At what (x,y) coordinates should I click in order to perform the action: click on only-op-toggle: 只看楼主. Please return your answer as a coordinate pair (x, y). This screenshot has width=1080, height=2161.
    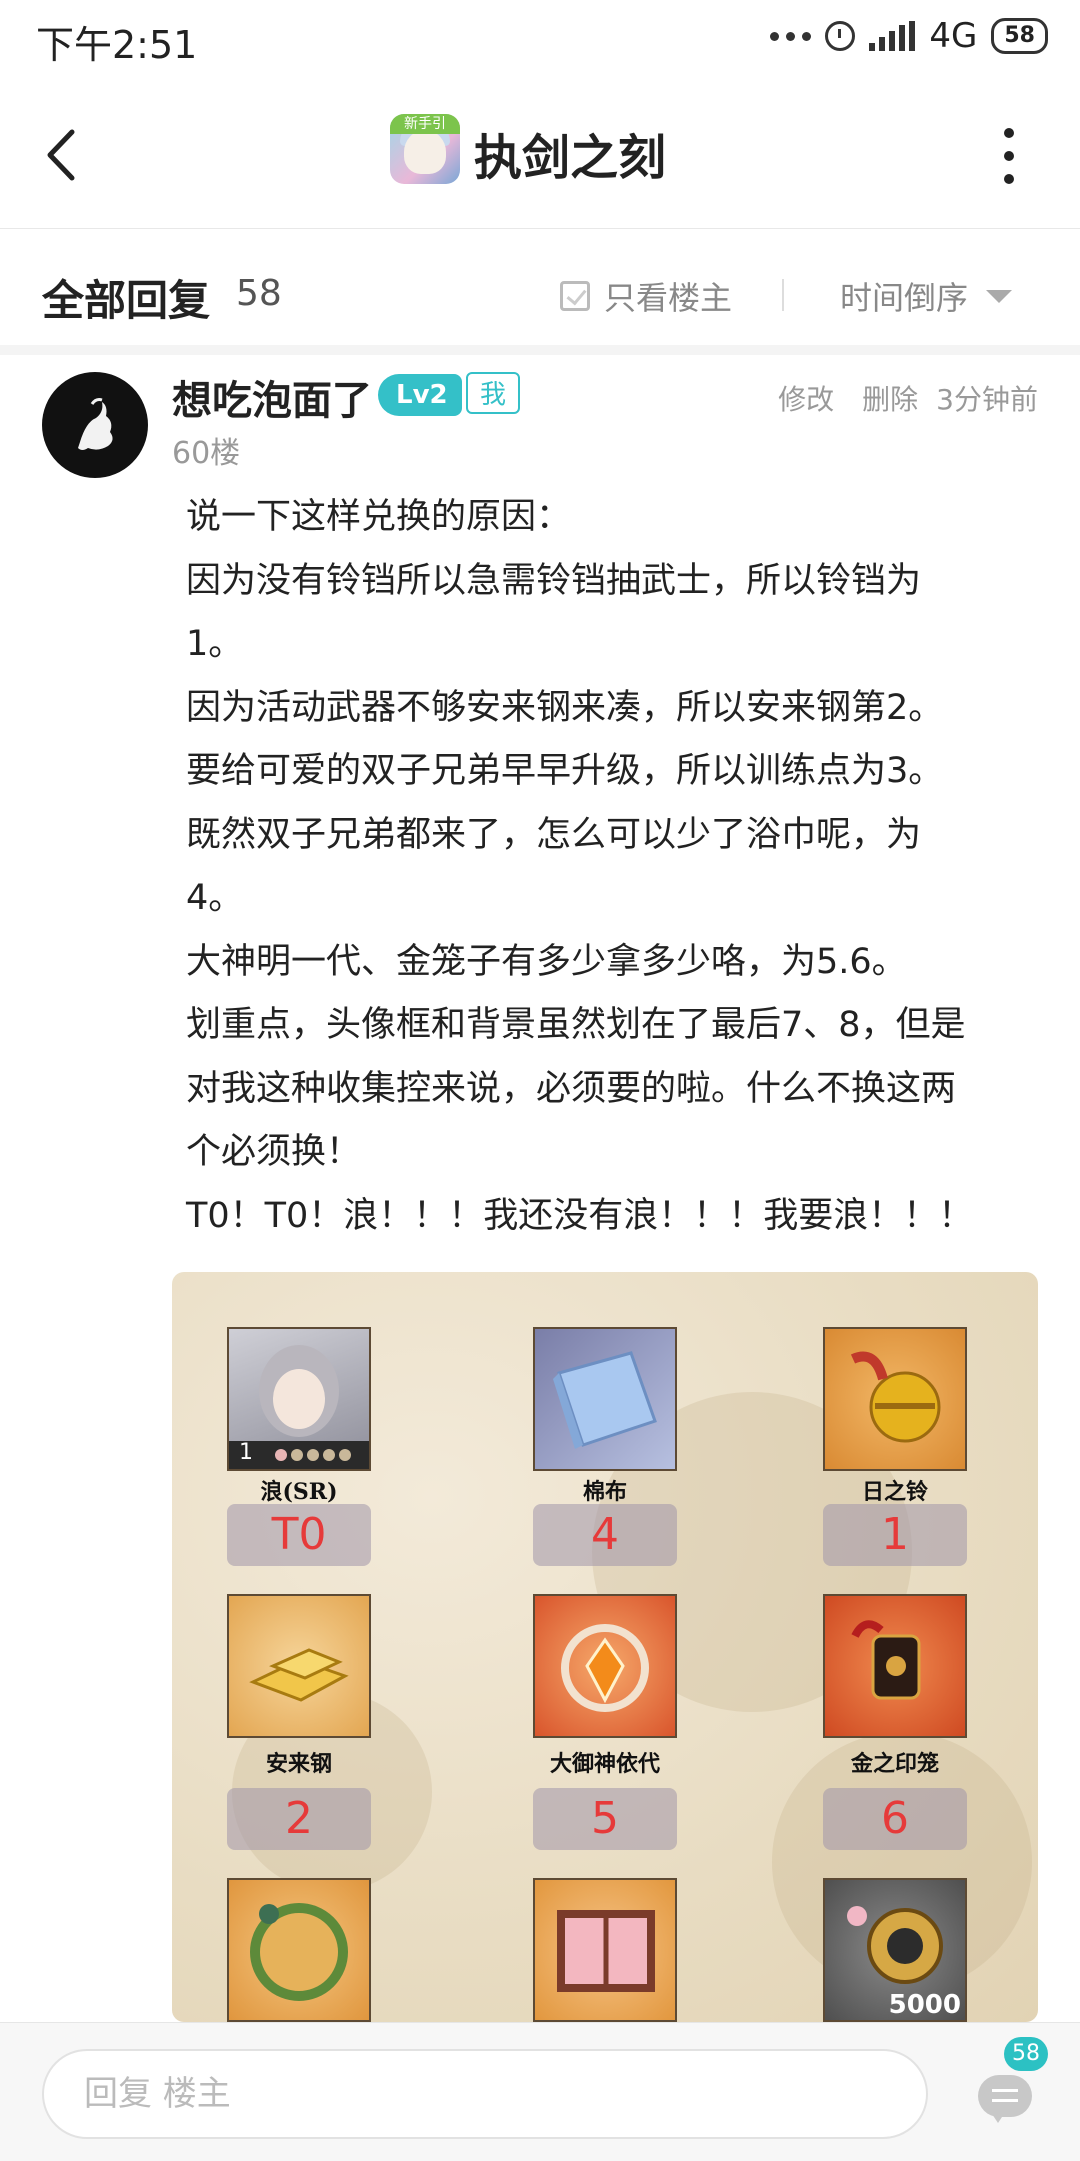
    Looking at the image, I should click on (646, 296).